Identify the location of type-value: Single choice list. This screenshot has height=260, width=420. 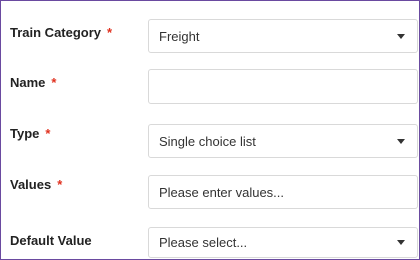
(207, 141).